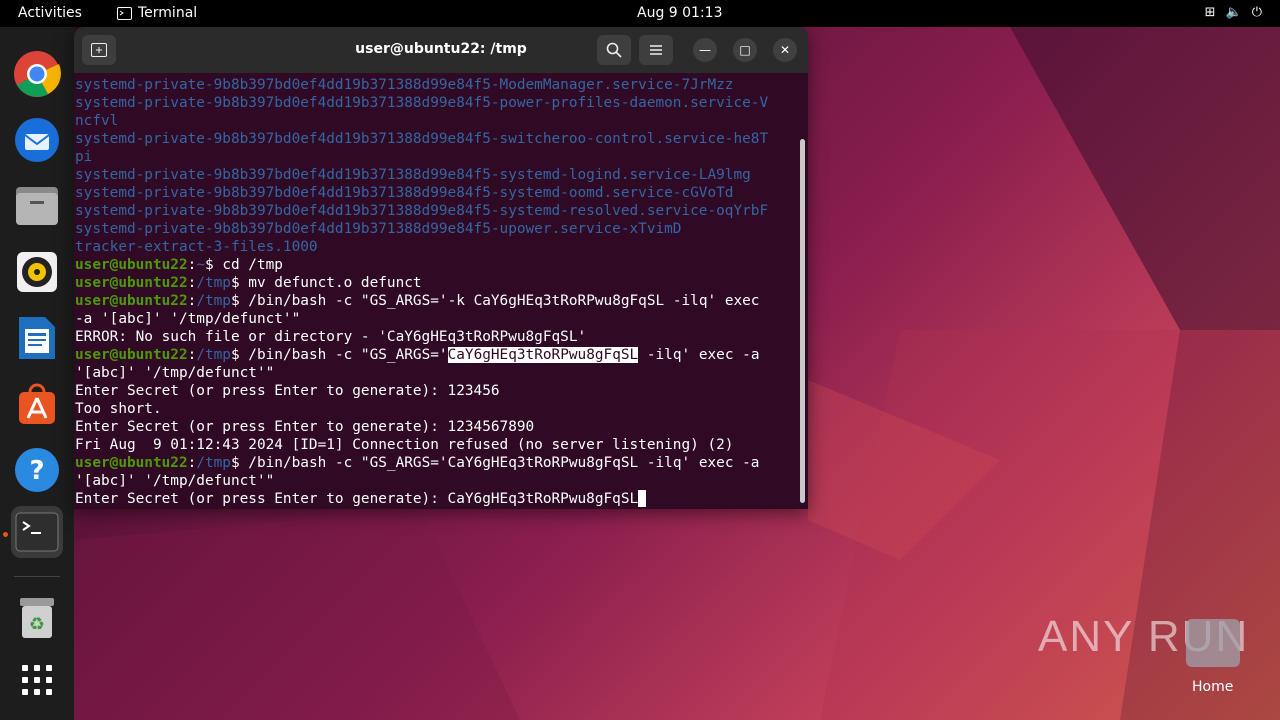 This screenshot has height=720, width=1280. I want to click on menu-button, so click(656, 50).